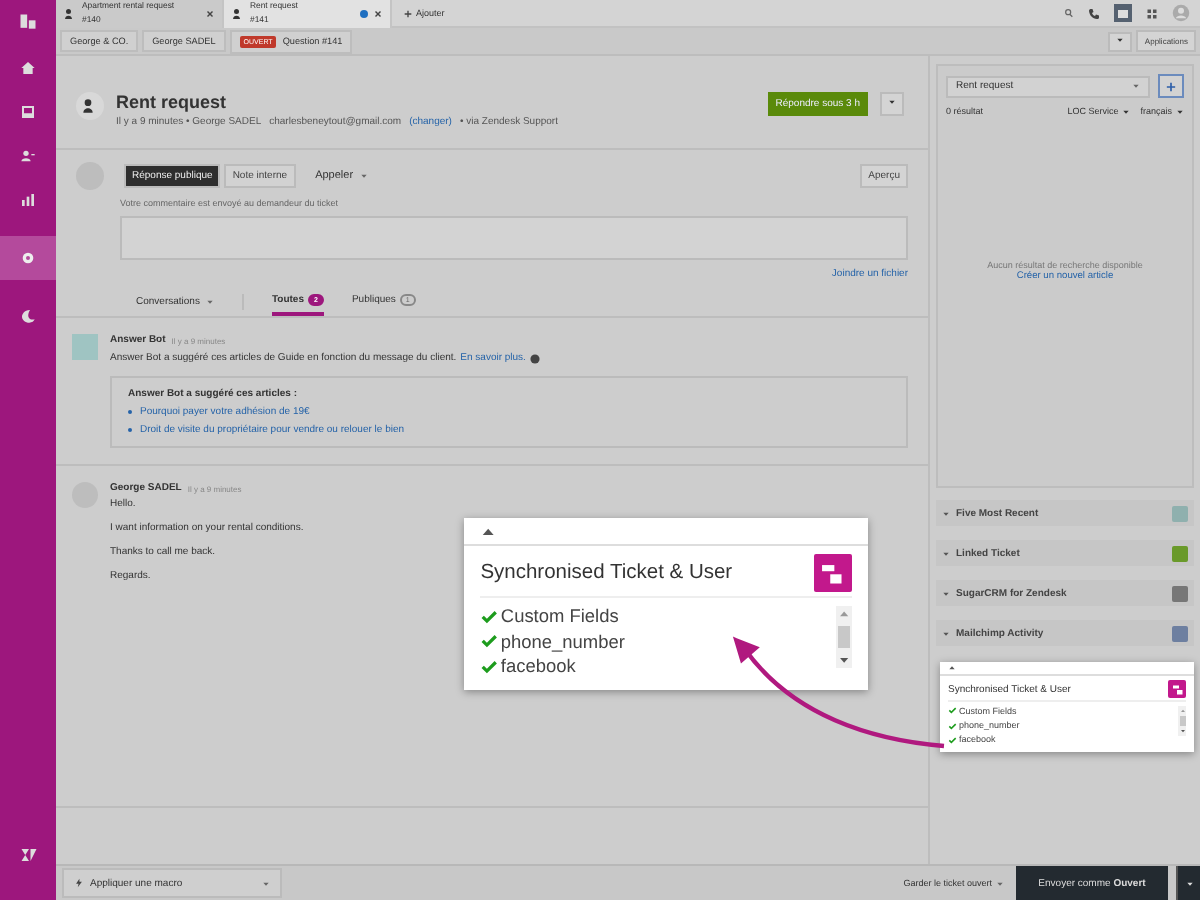 The height and width of the screenshot is (900, 1200). I want to click on grid-icon, so click(1152, 13).